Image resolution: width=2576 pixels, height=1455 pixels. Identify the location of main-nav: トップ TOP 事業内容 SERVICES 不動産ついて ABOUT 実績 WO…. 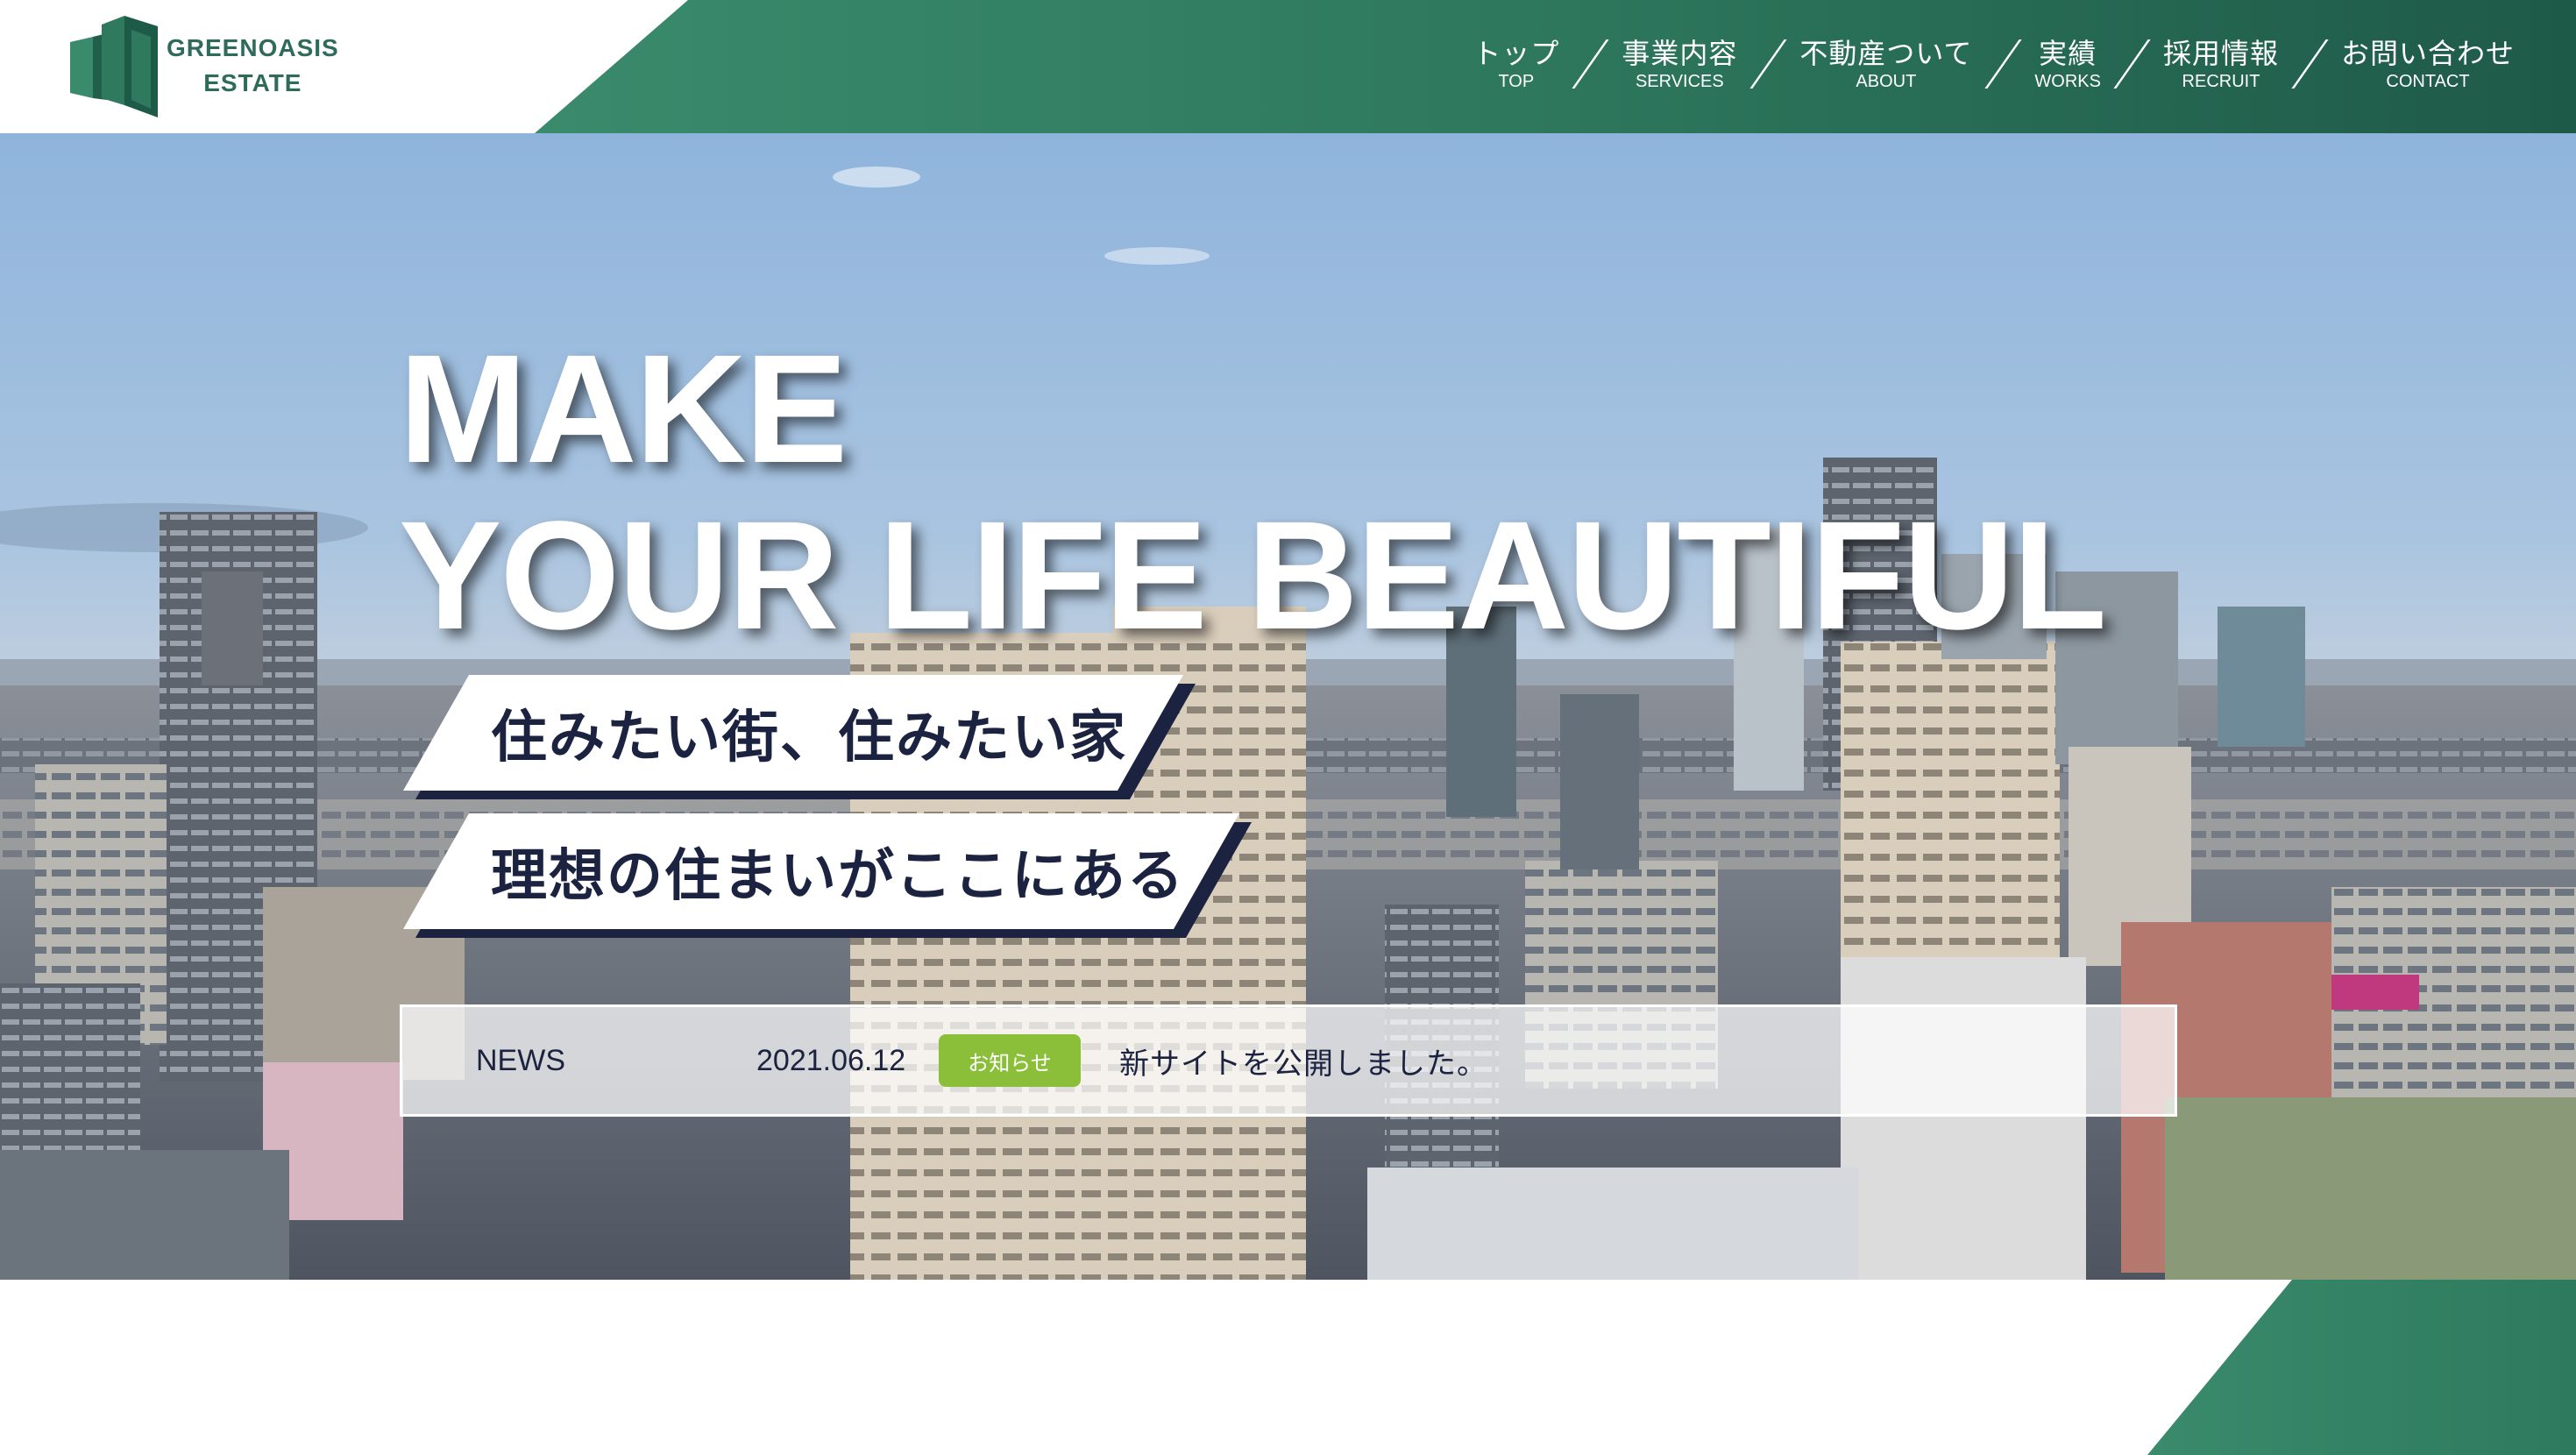
(1994, 64).